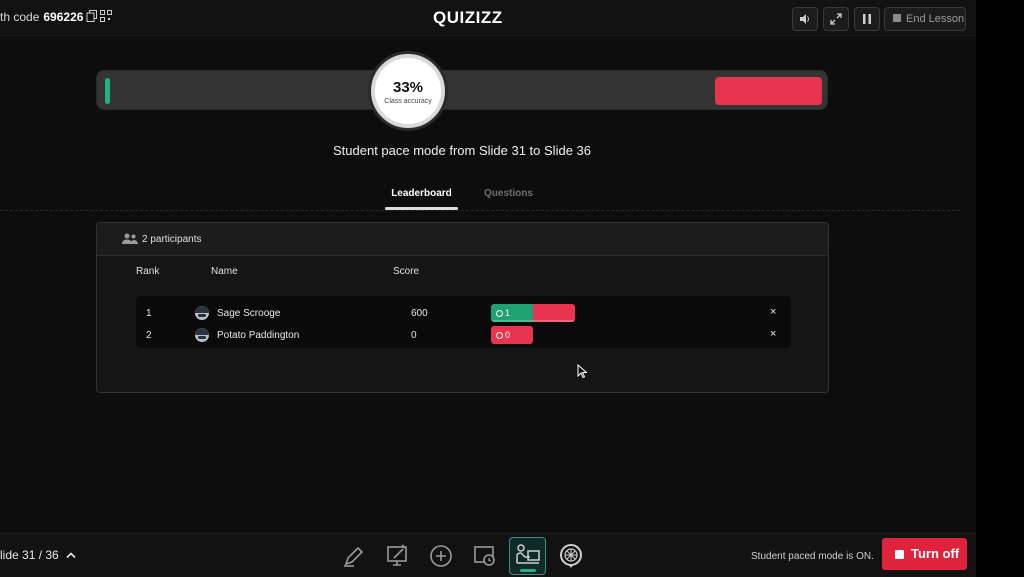  I want to click on fullscreen-button, so click(836, 19).